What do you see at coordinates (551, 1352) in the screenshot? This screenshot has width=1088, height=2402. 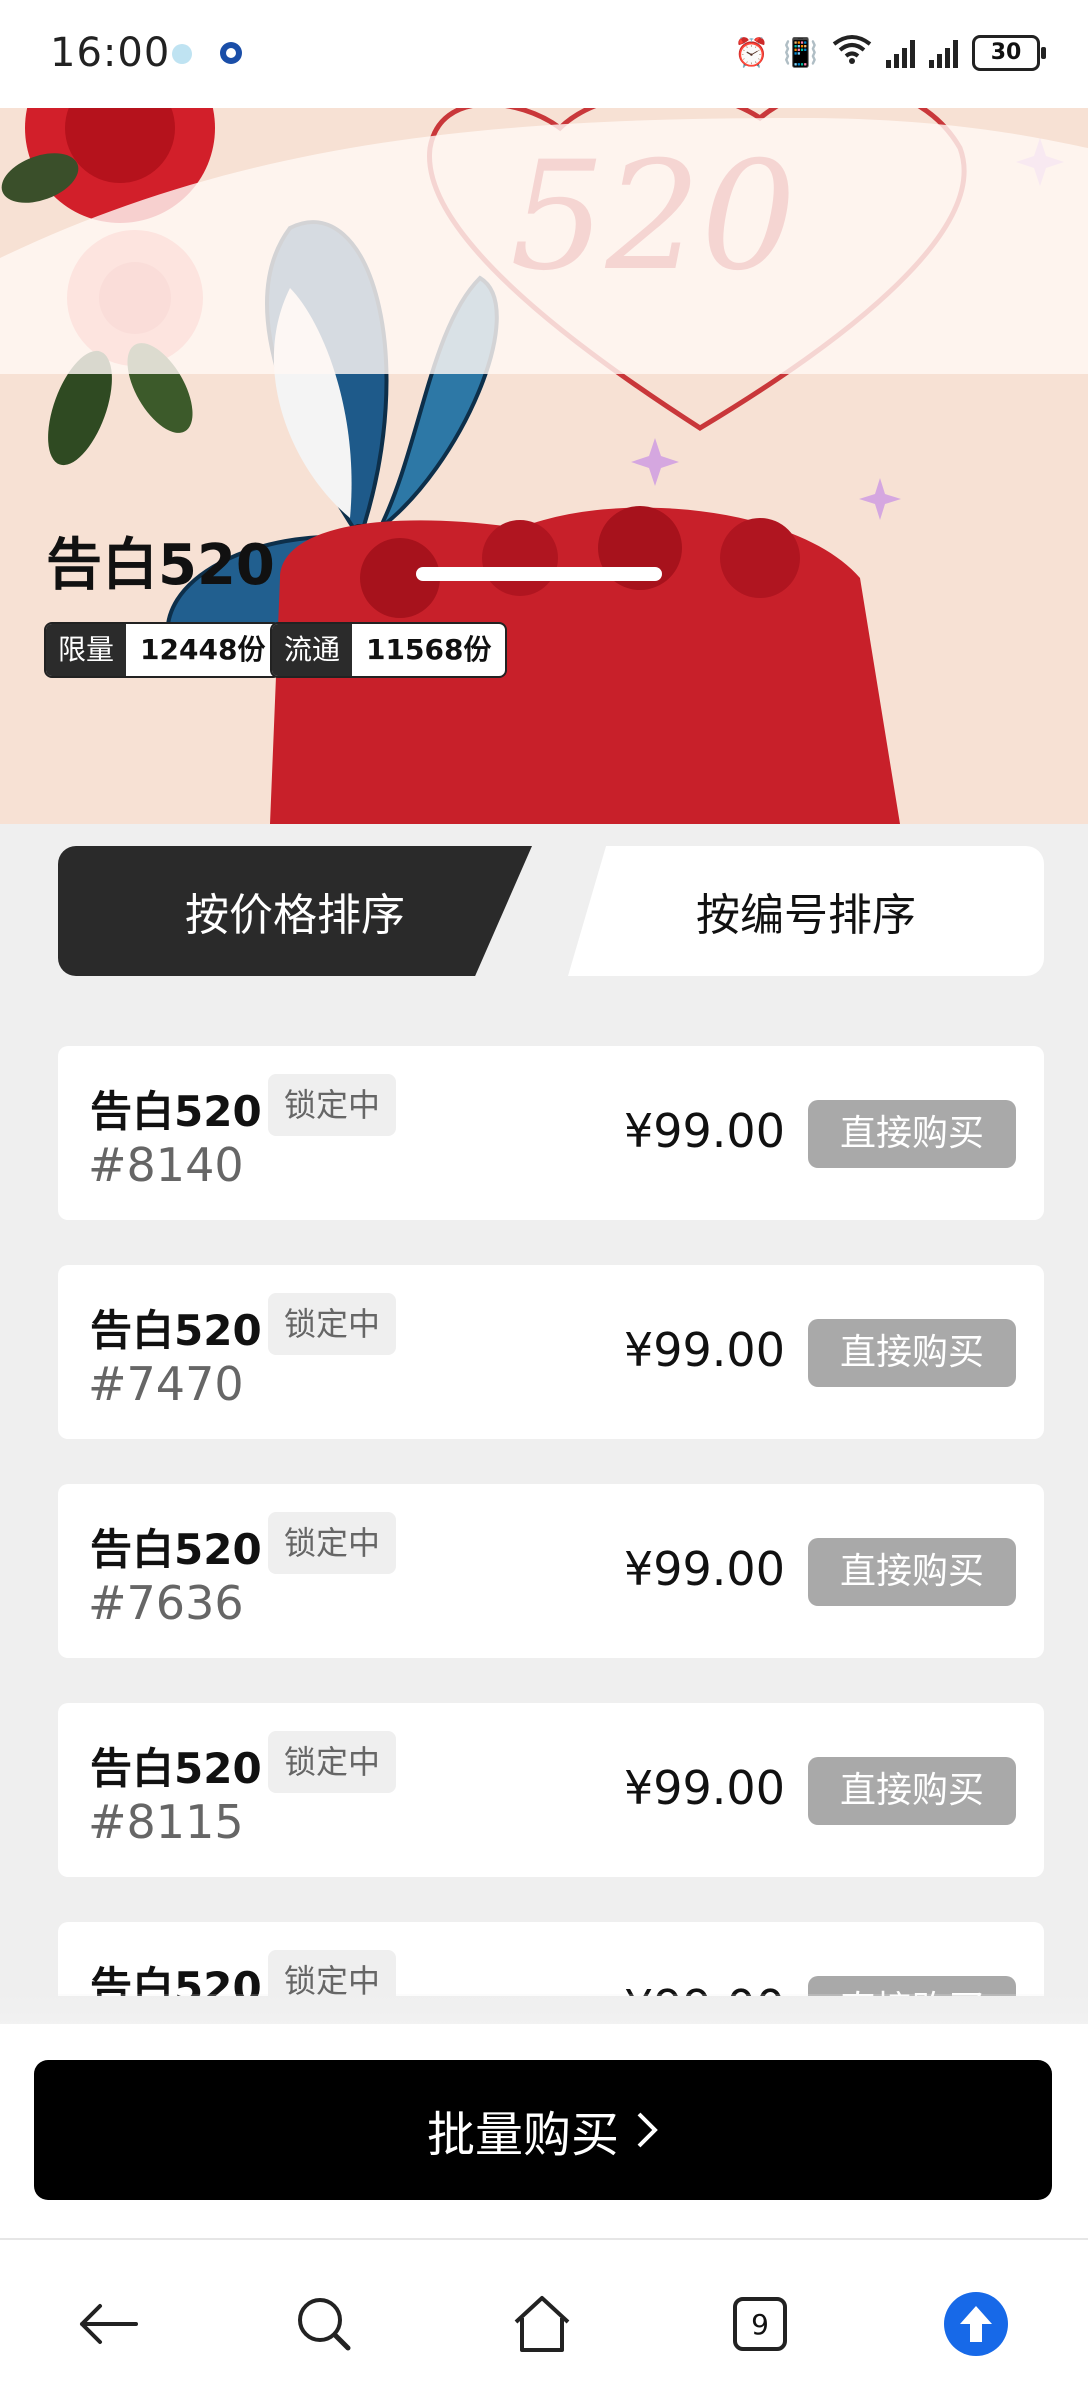 I see `list-item: 告白520 锁定中 #7470 ¥99.00 直接购买` at bounding box center [551, 1352].